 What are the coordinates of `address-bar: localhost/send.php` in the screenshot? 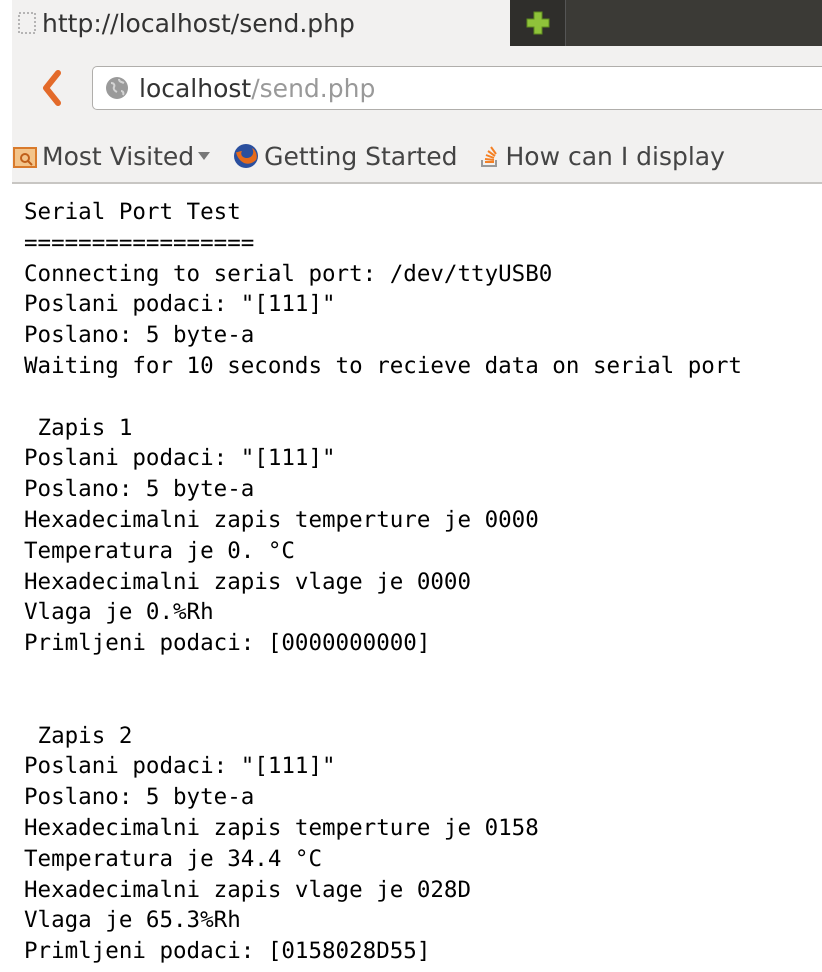 It's located at (457, 88).